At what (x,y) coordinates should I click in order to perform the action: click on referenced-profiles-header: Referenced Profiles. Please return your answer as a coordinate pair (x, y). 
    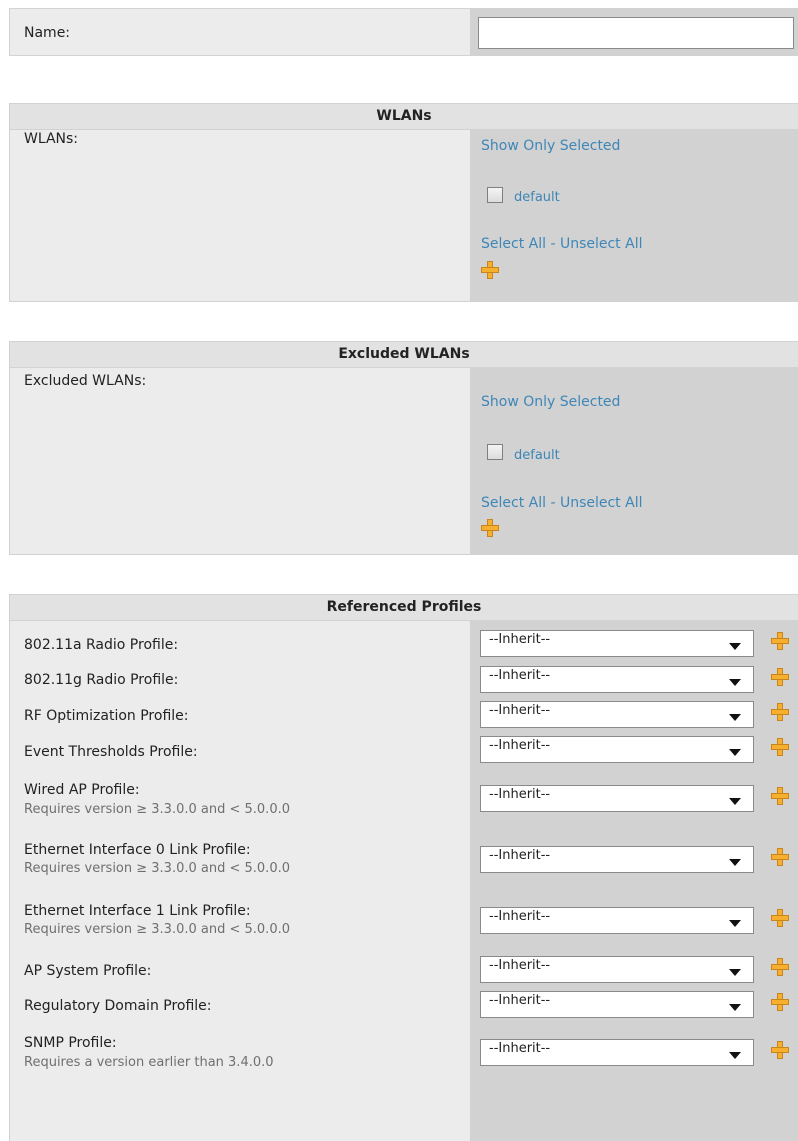
    Looking at the image, I should click on (404, 608).